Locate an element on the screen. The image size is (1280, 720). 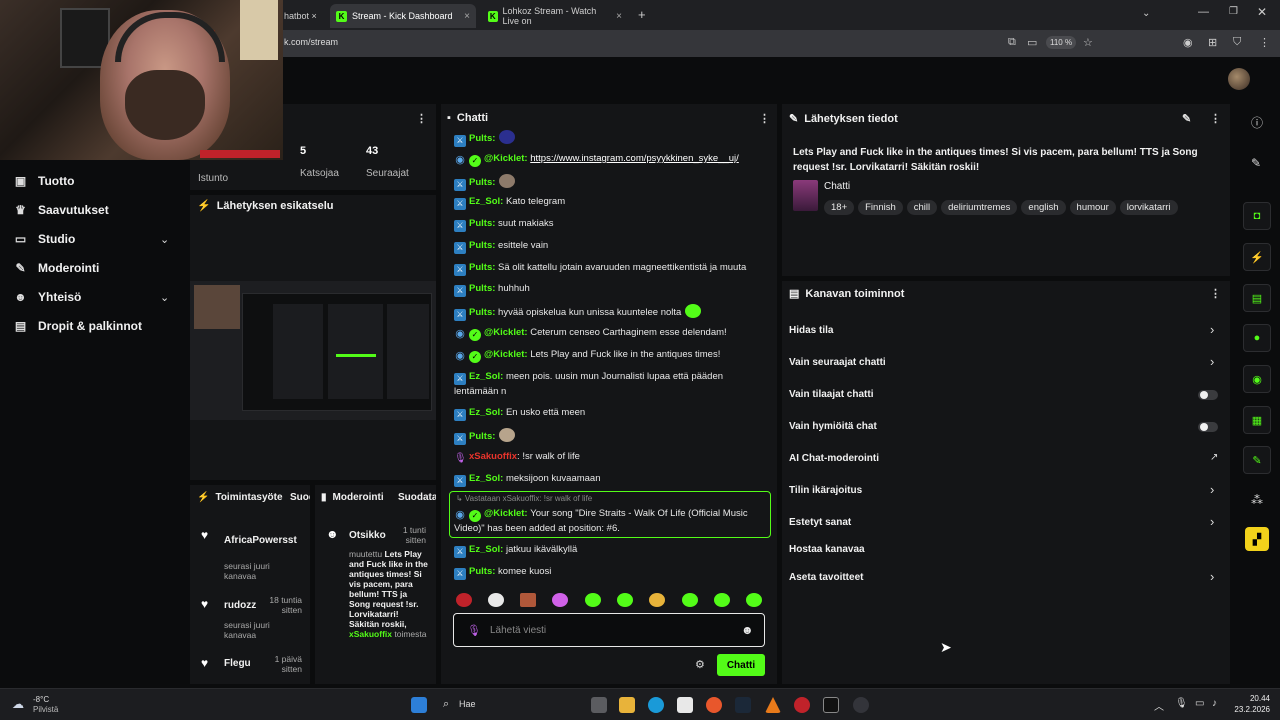
subscribers-only-toggle is located at coordinates (1208, 395).